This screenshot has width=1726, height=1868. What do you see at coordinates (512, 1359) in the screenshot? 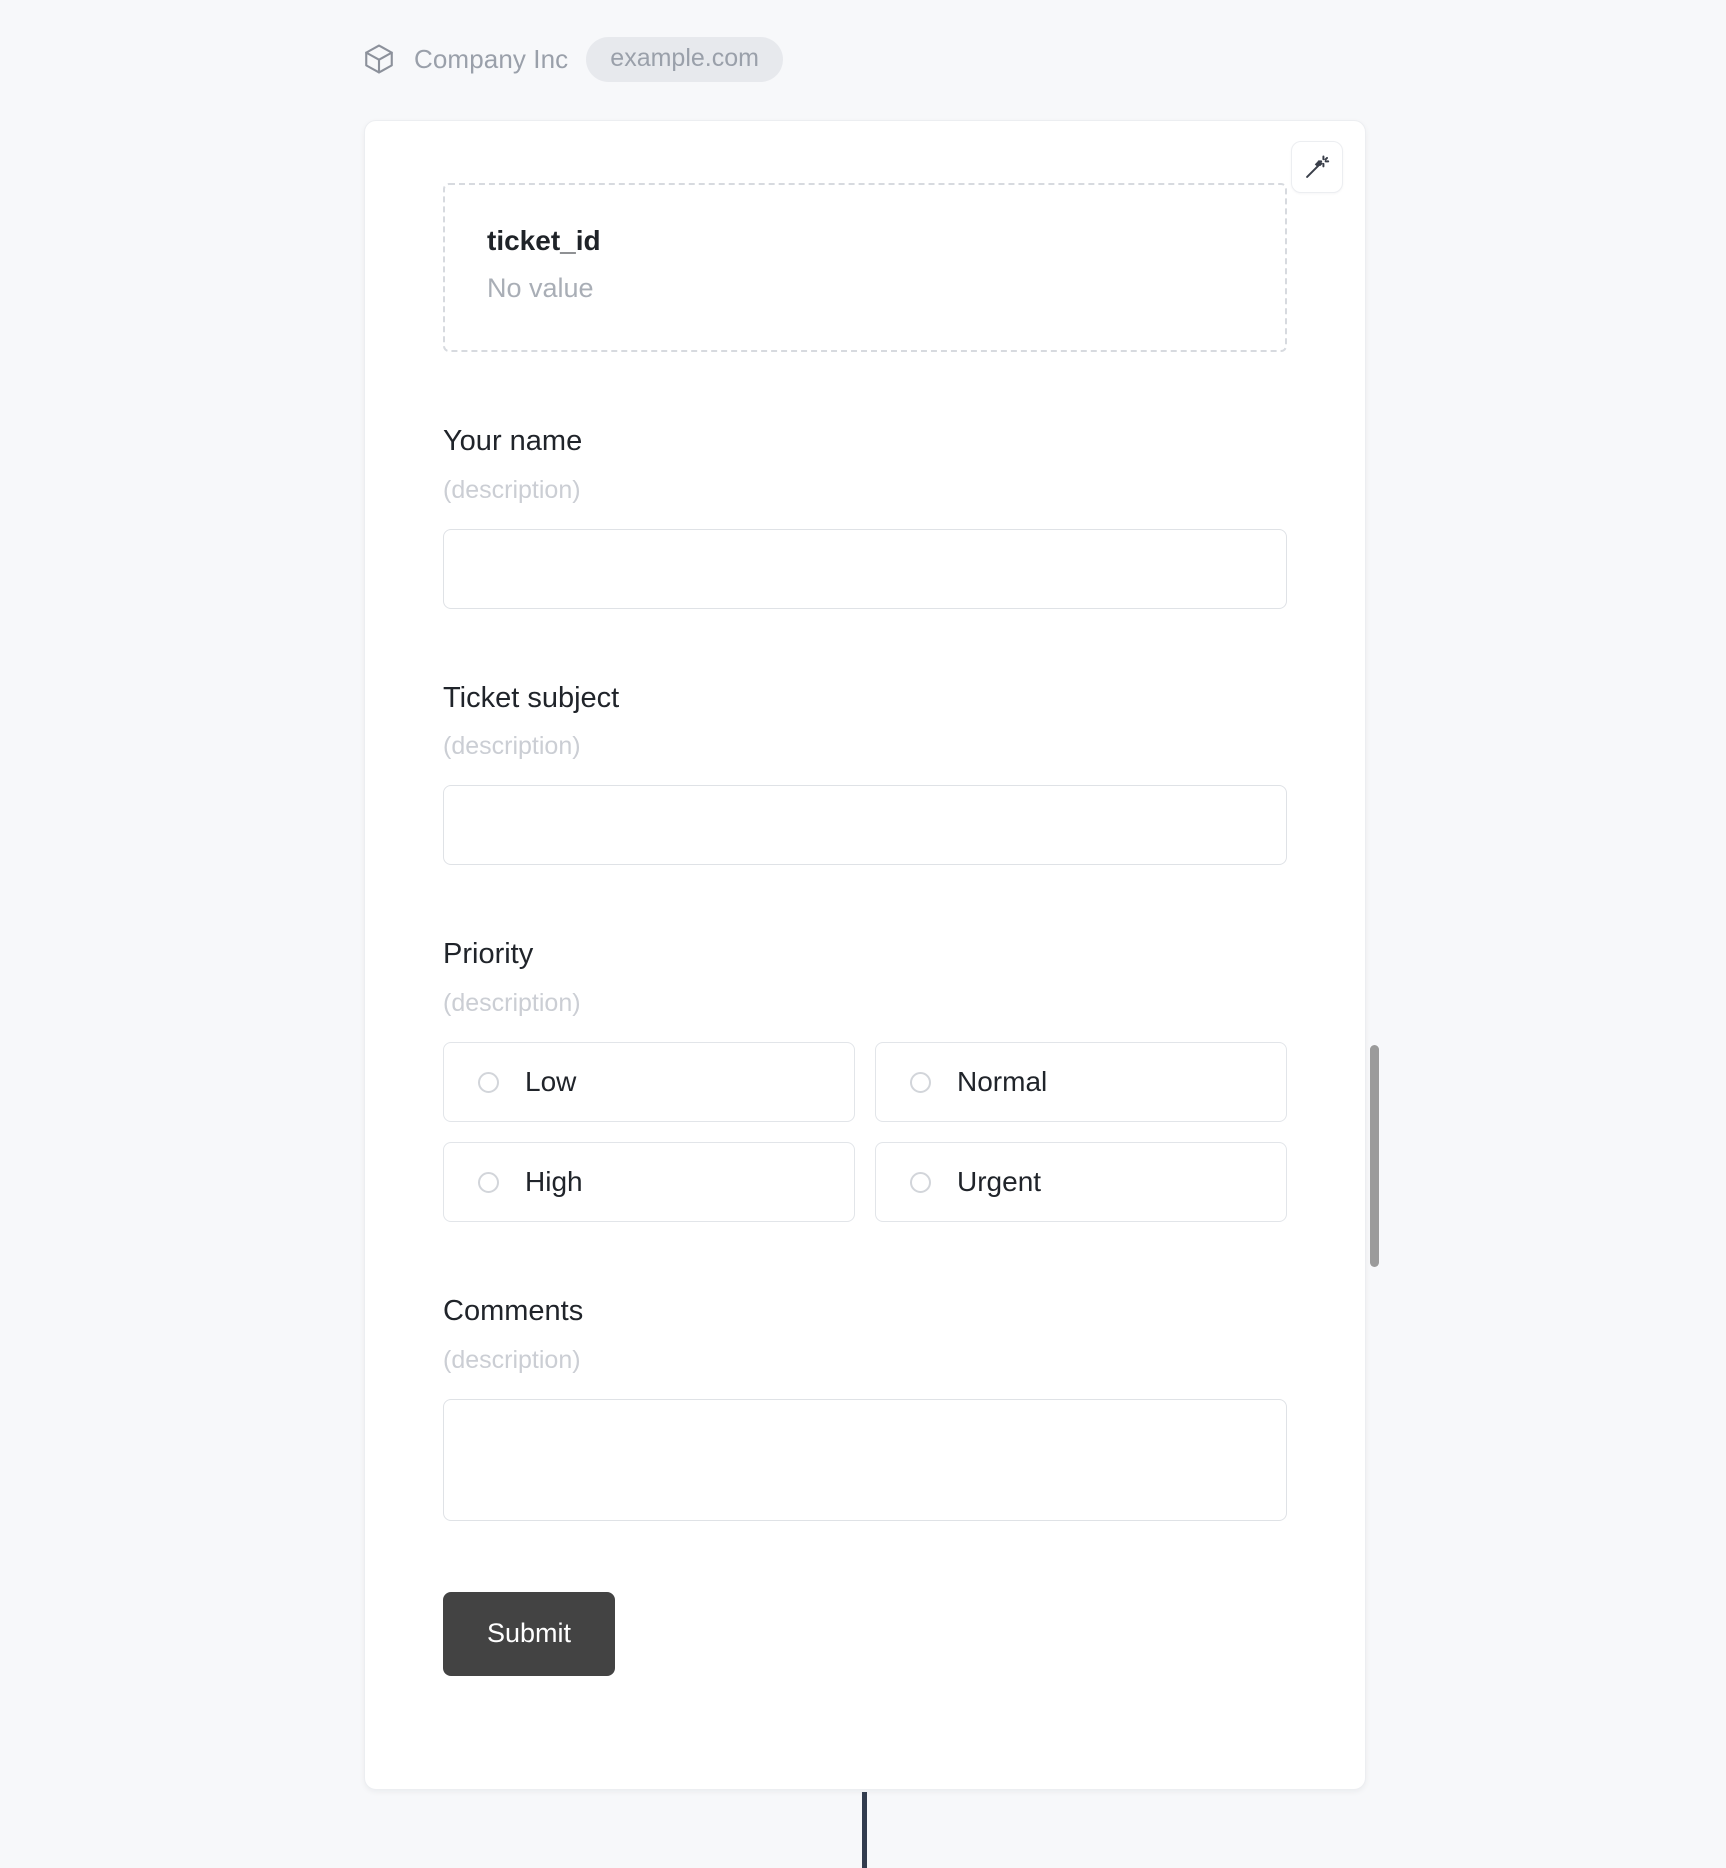
I see `field-description-comments: (description)` at bounding box center [512, 1359].